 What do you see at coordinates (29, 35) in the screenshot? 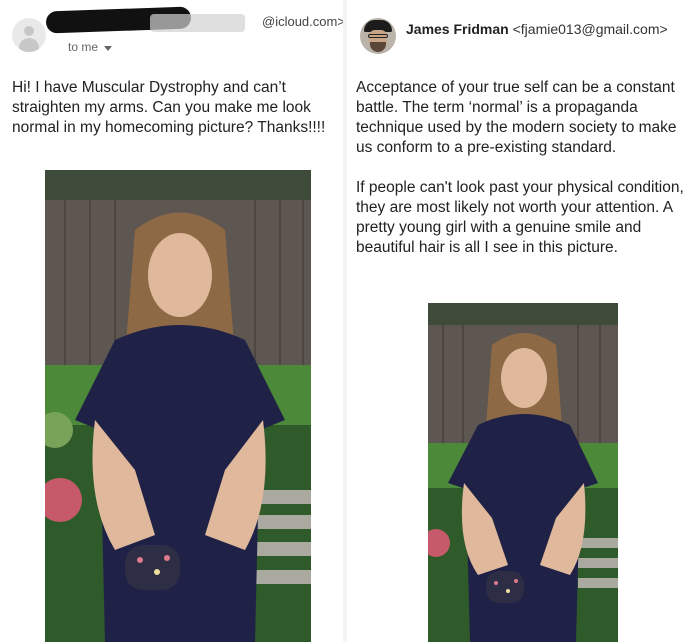
I see `person-placeholder-icon` at bounding box center [29, 35].